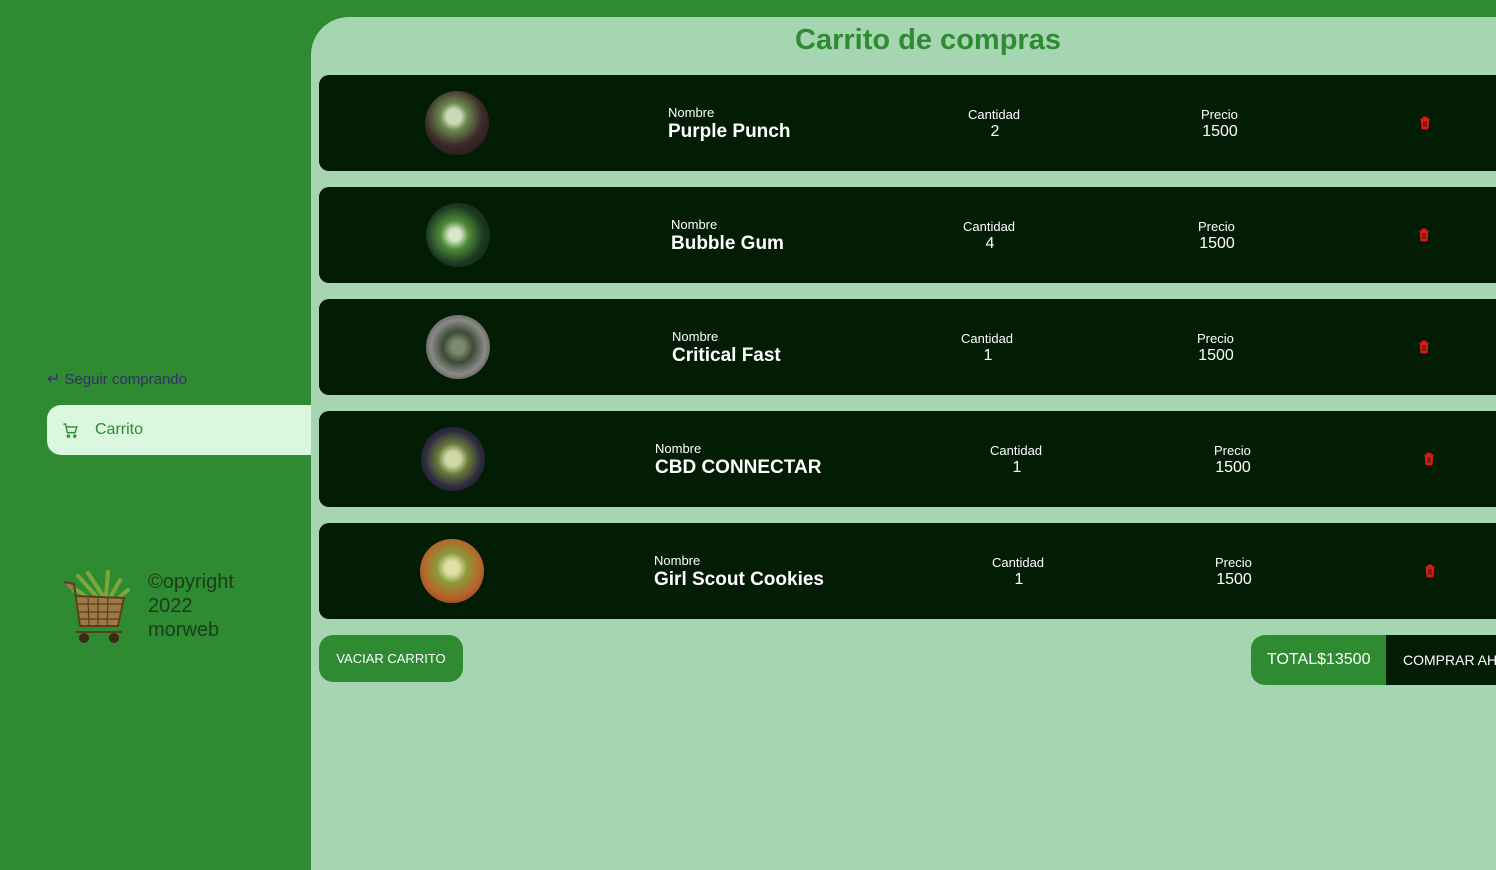 The image size is (1496, 870). Describe the element at coordinates (191, 582) in the screenshot. I see `copyright-line-1: ©opyright` at that location.